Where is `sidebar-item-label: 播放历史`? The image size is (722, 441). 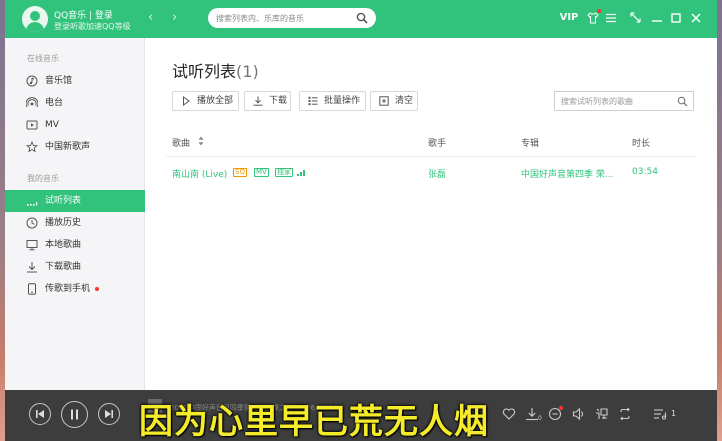
sidebar-item-label: 播放历史 is located at coordinates (63, 223).